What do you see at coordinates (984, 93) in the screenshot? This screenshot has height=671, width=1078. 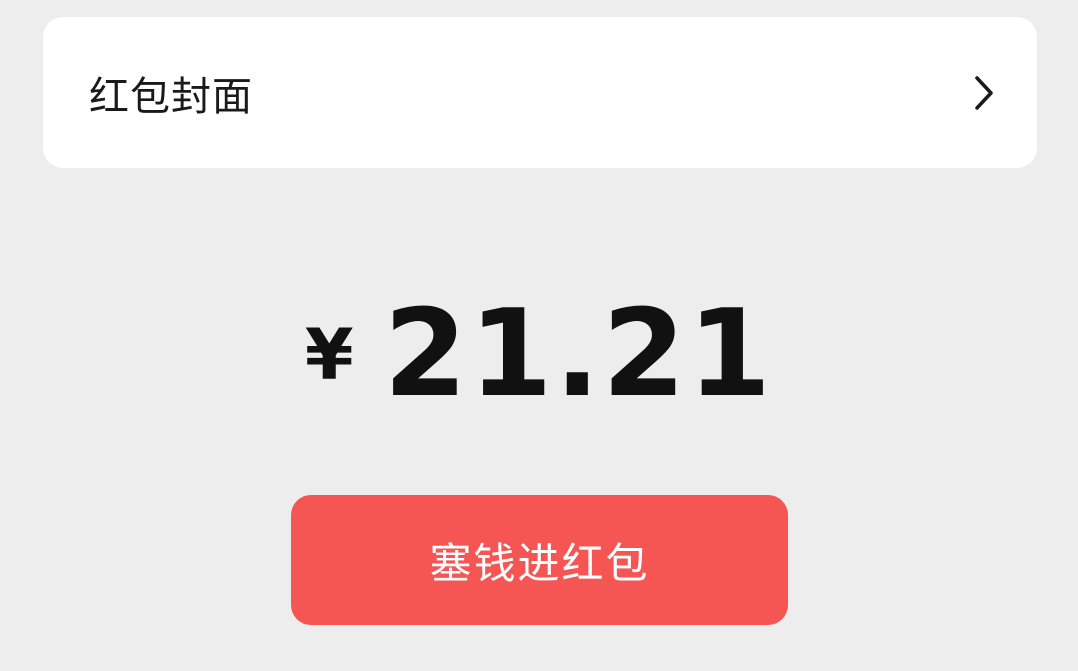 I see `chevron-right-icon` at bounding box center [984, 93].